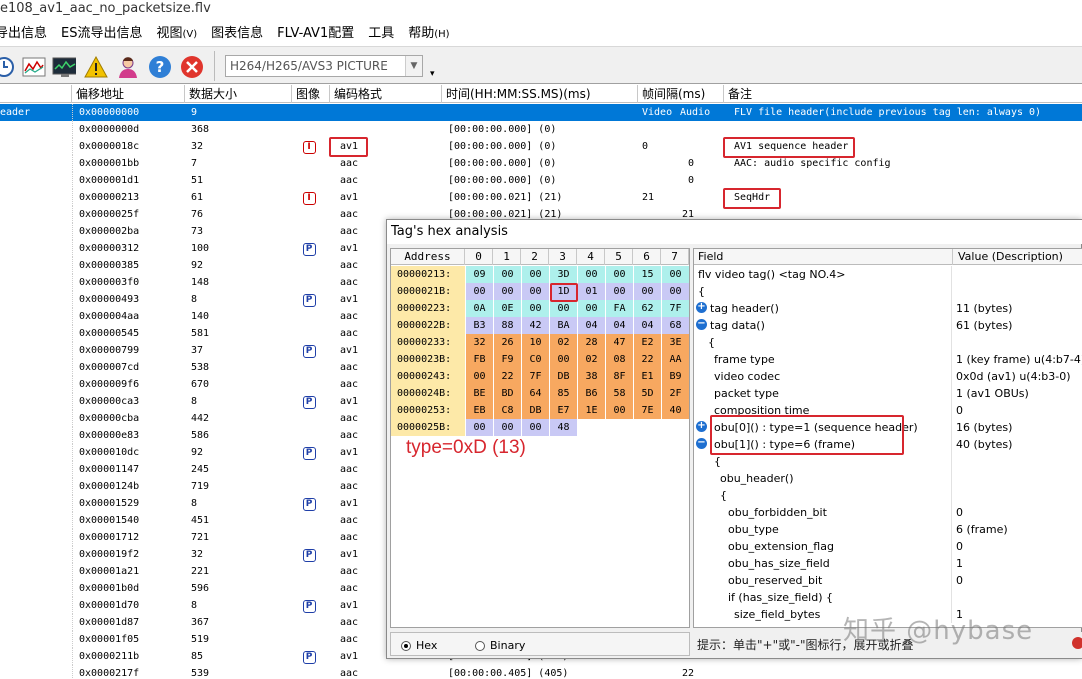 Image resolution: width=1082 pixels, height=679 pixels. What do you see at coordinates (647, 410) in the screenshot?
I see `hex-byte: 7E` at bounding box center [647, 410].